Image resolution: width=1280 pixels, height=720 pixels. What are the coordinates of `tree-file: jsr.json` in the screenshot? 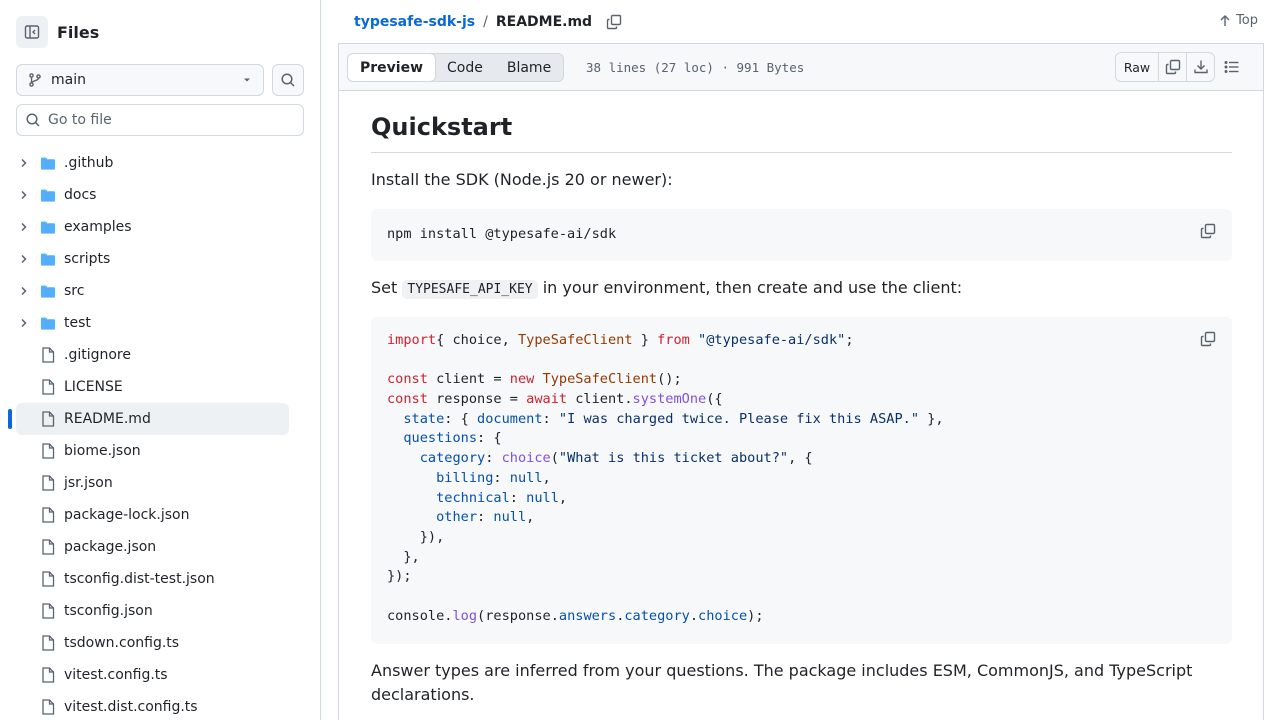 It's located at (152, 483).